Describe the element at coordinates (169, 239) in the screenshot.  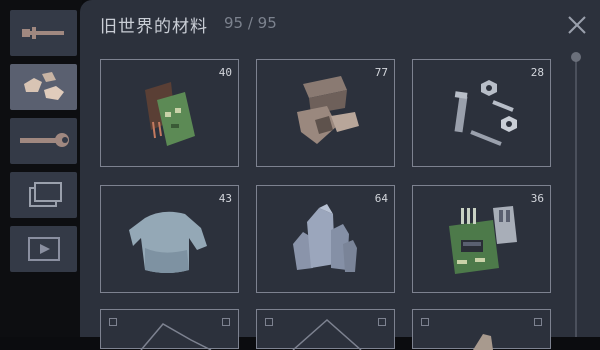
I see `inventory-slot: 43` at that location.